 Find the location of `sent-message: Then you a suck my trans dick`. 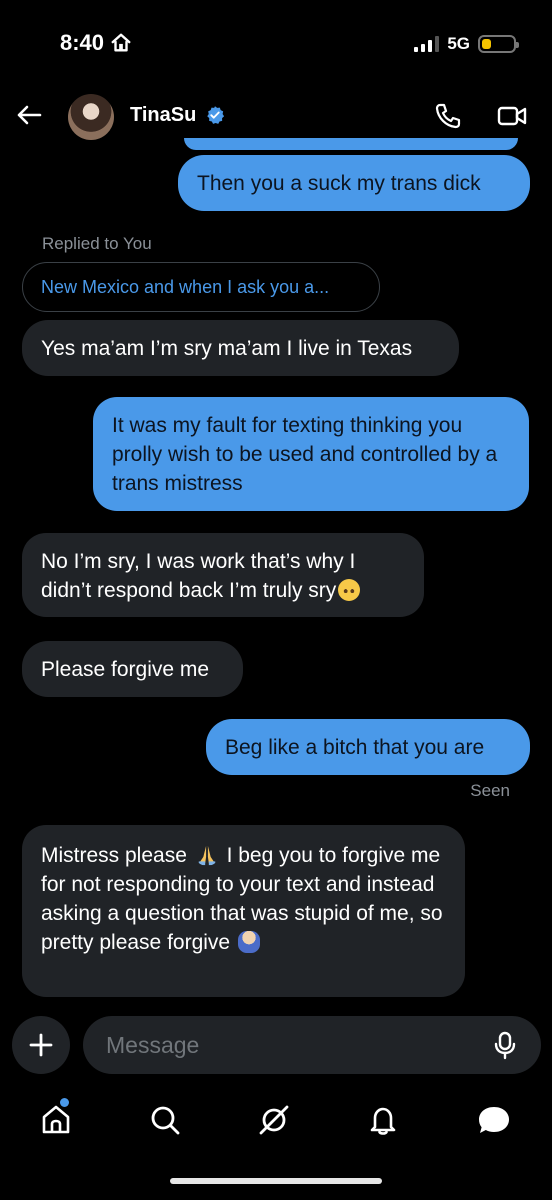

sent-message: Then you a suck my trans dick is located at coordinates (354, 183).